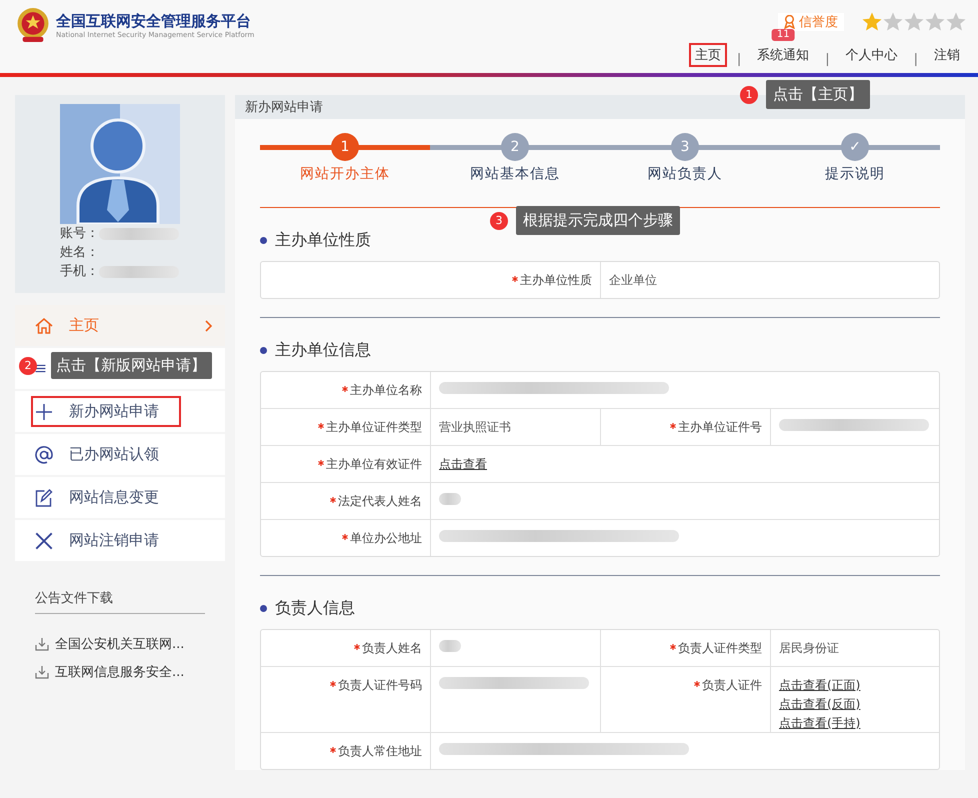 The image size is (978, 798). What do you see at coordinates (598, 220) in the screenshot?
I see `tooltip: 根据提示完成四个步骤` at bounding box center [598, 220].